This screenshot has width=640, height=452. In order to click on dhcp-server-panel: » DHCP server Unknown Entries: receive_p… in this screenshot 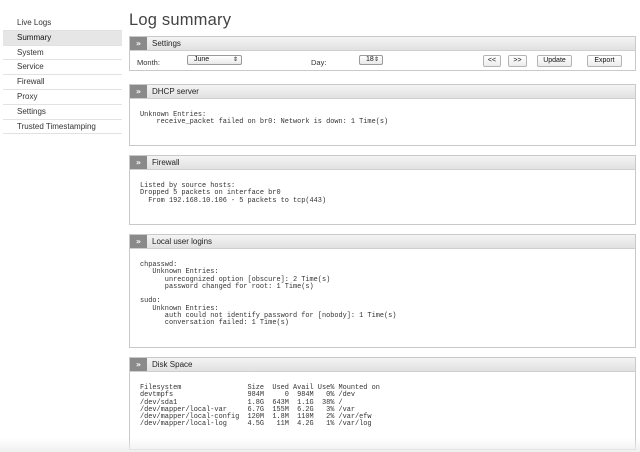, I will do `click(382, 115)`.